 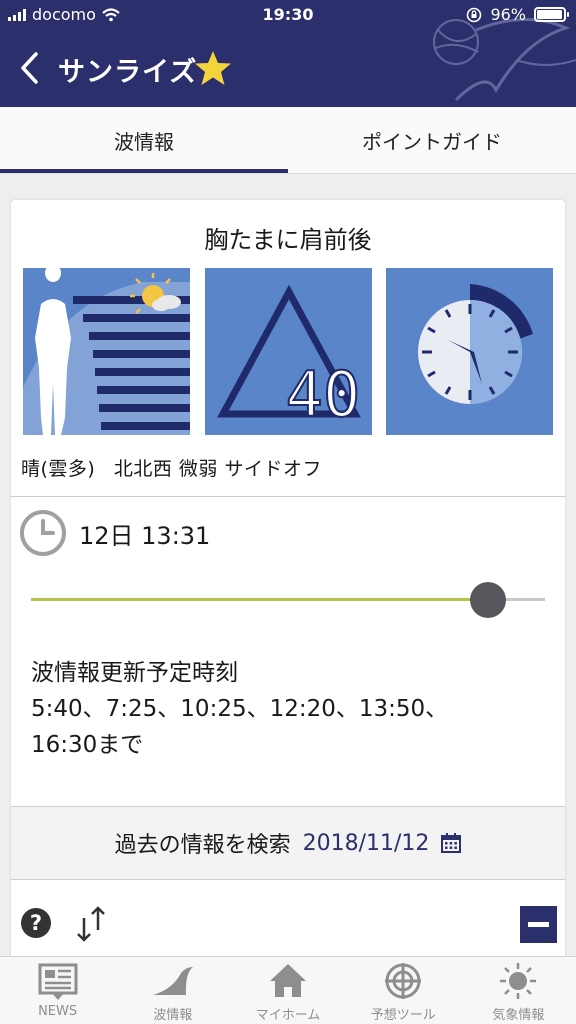 What do you see at coordinates (508, 14) in the screenshot?
I see `battery-percent: 96%` at bounding box center [508, 14].